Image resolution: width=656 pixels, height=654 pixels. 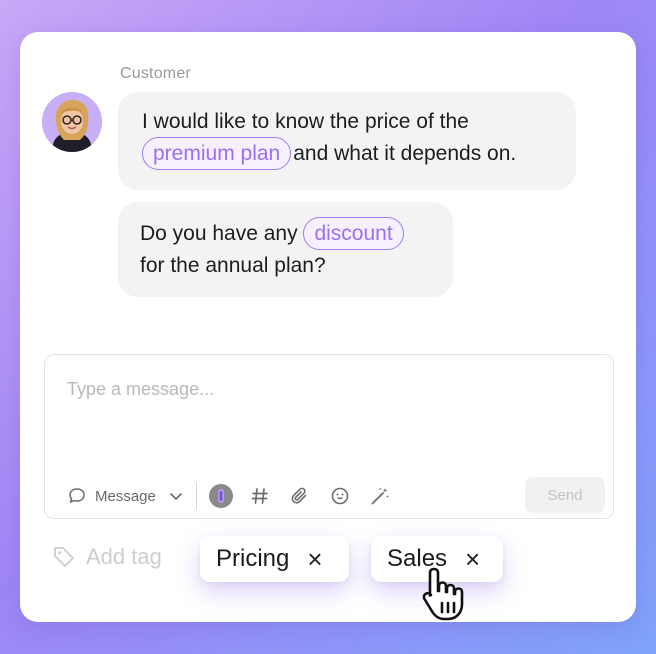 I want to click on ai-icon, so click(x=221, y=496).